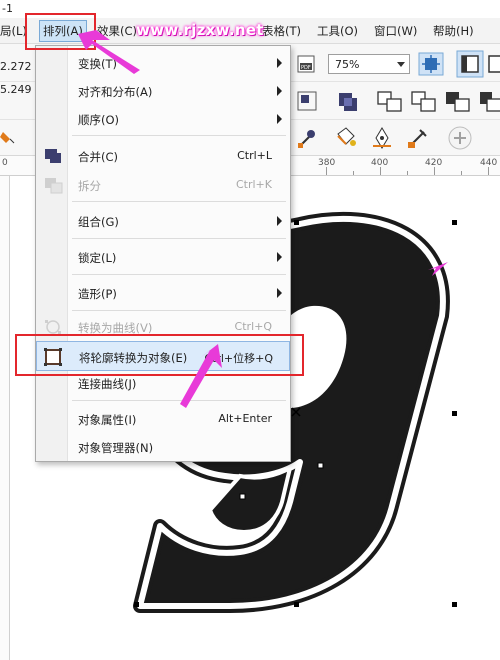 This screenshot has height=660, width=500. I want to click on arrow-to-menu-icon, so click(109, 52).